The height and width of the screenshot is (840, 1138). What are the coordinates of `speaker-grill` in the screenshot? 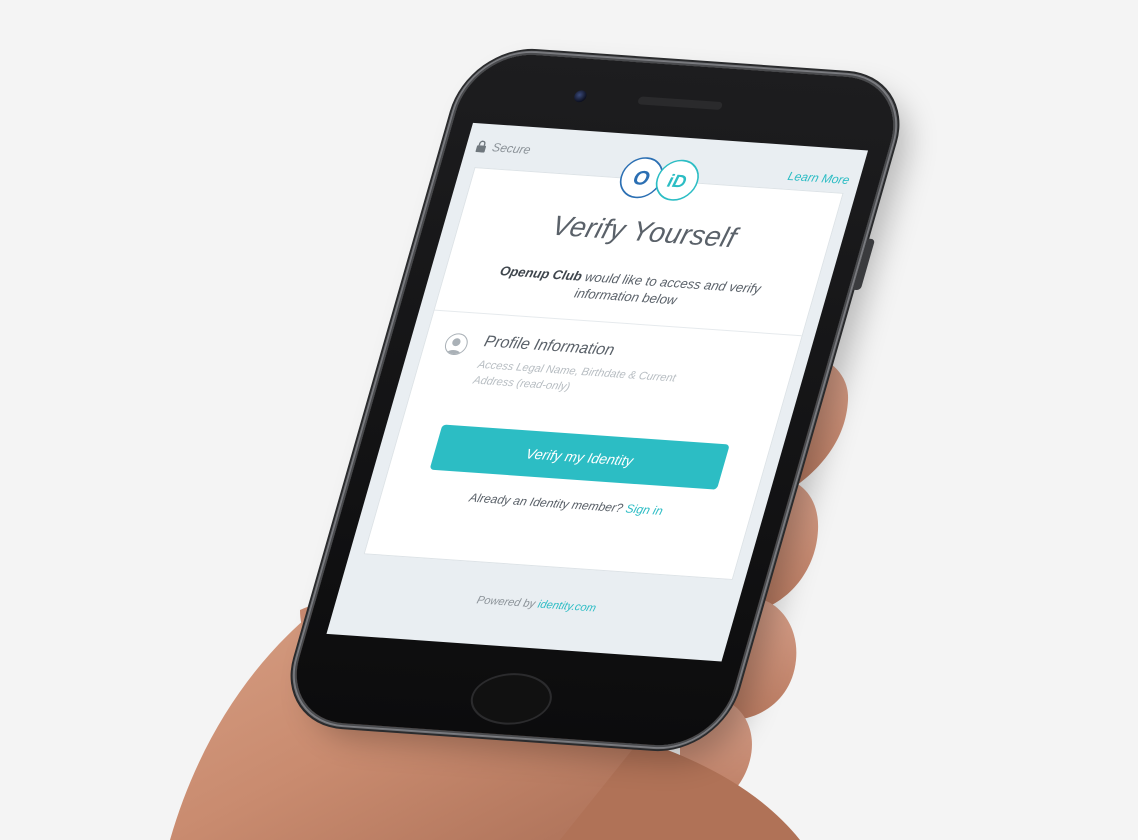 It's located at (680, 103).